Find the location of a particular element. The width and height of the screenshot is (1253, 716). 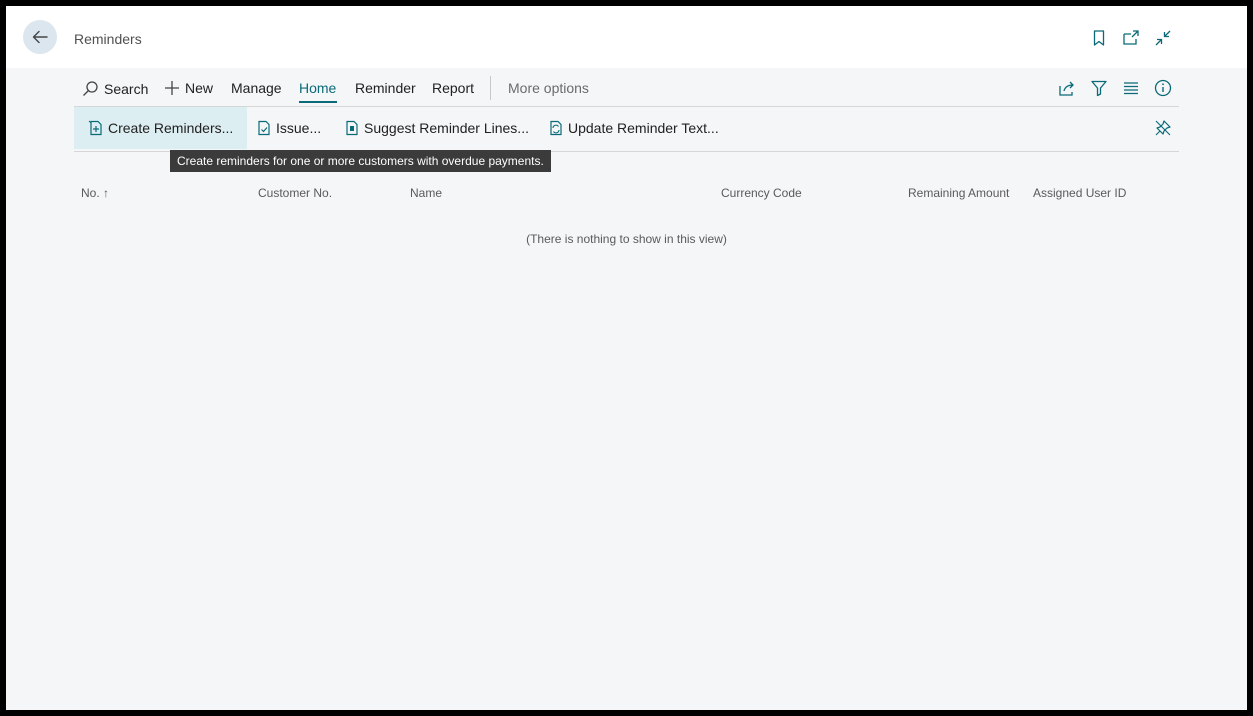

suggest-lines-icon is located at coordinates (352, 128).